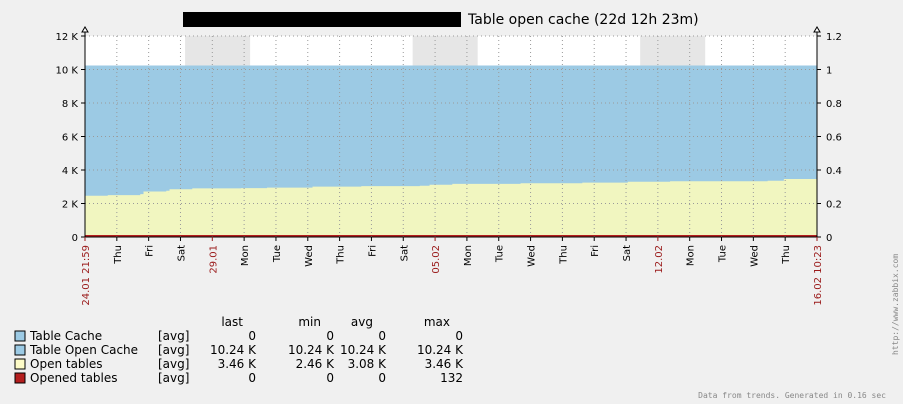 This screenshot has width=903, height=404. What do you see at coordinates (583, 20) in the screenshot?
I see `graph-title: Table open cache (22d 12h 23m)` at bounding box center [583, 20].